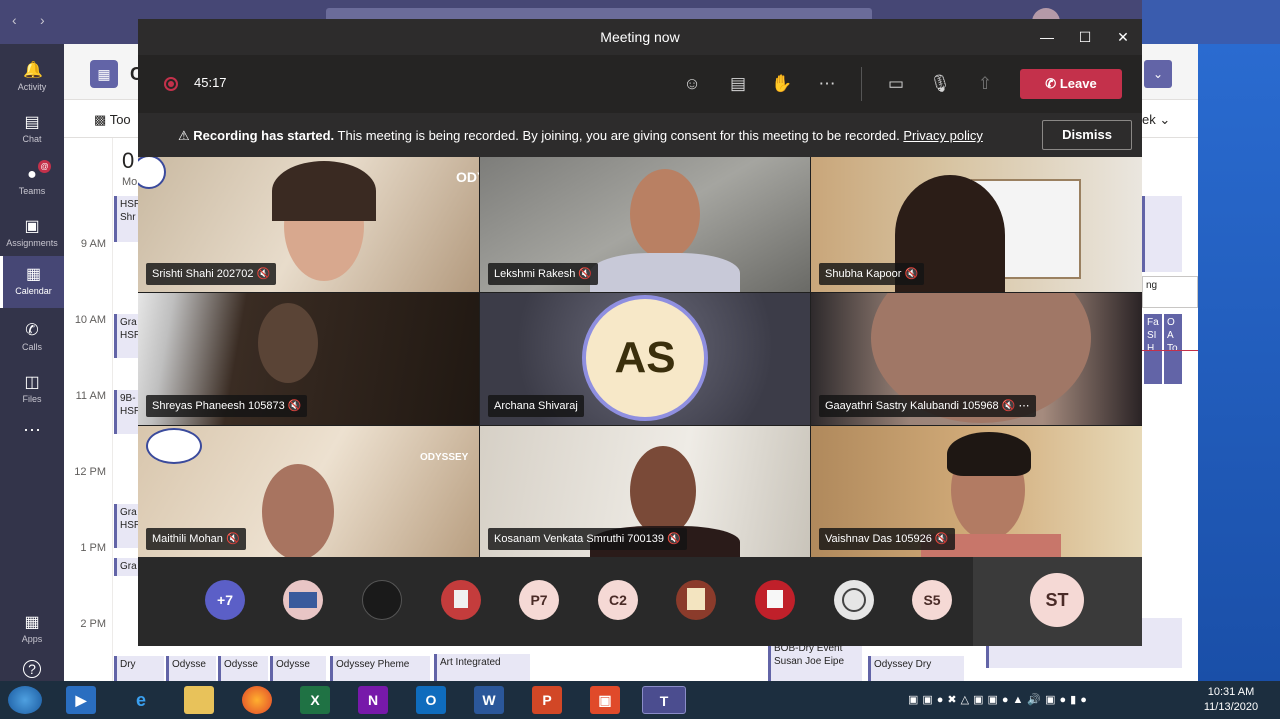  What do you see at coordinates (90, 320) in the screenshot?
I see `time-label: 10 AM` at bounding box center [90, 320].